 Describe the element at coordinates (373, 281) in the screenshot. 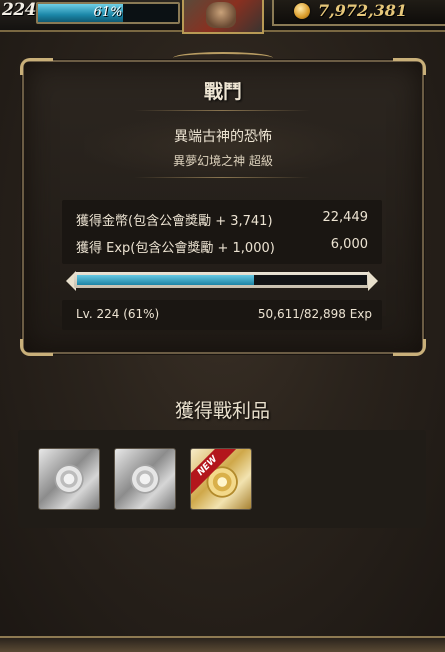

I see `bar-tip-right-icon` at that location.